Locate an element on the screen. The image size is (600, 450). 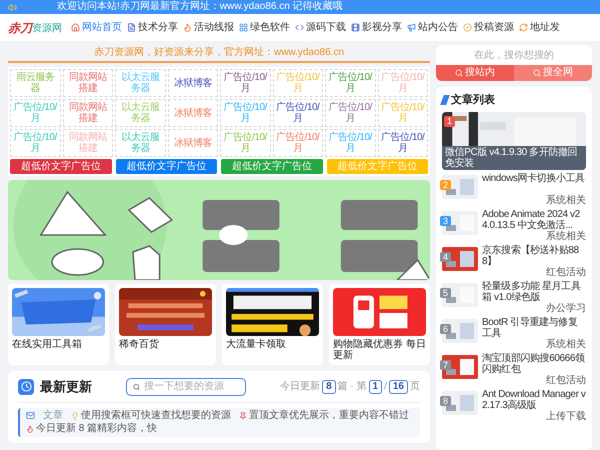
article-title: 微信PC版 v4.1.9.30 多开防撤回免安装 is located at coordinates (514, 158).